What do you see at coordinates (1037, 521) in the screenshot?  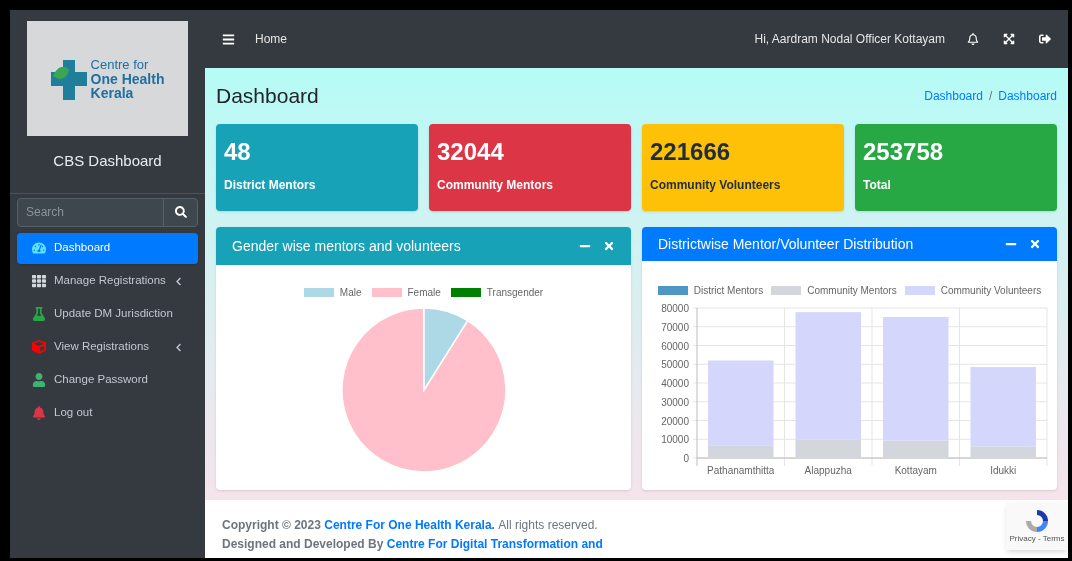 I see `recaptcha-icon` at bounding box center [1037, 521].